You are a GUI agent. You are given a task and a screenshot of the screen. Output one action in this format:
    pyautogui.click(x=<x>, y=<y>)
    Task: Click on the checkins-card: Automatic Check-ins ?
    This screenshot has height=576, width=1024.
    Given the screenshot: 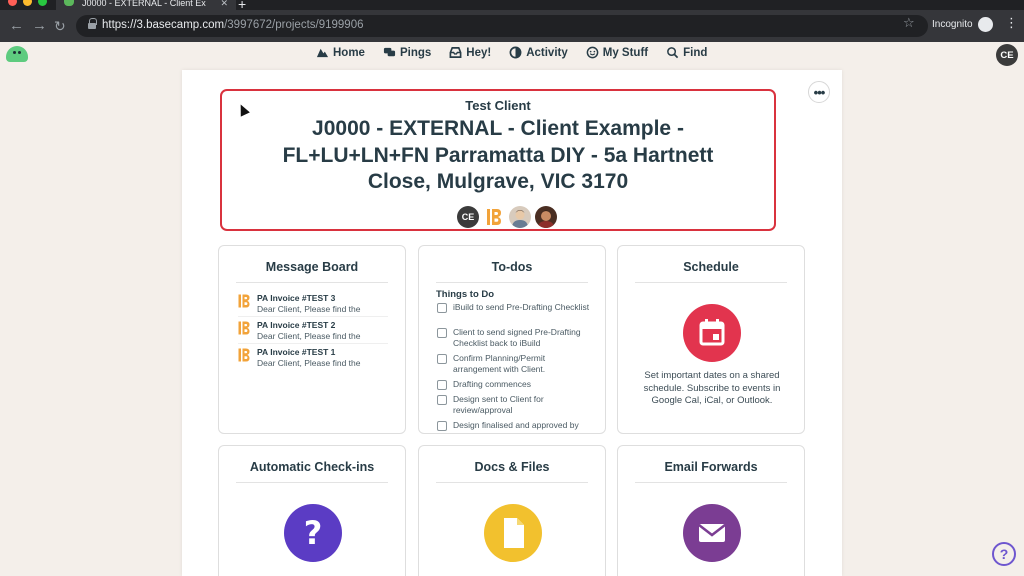 What is the action you would take?
    pyautogui.click(x=312, y=510)
    